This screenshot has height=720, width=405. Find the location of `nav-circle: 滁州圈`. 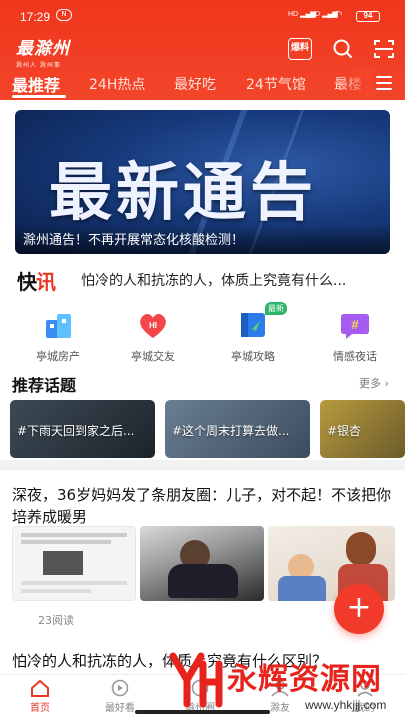

nav-circle: 滁州圈 is located at coordinates (200, 696).